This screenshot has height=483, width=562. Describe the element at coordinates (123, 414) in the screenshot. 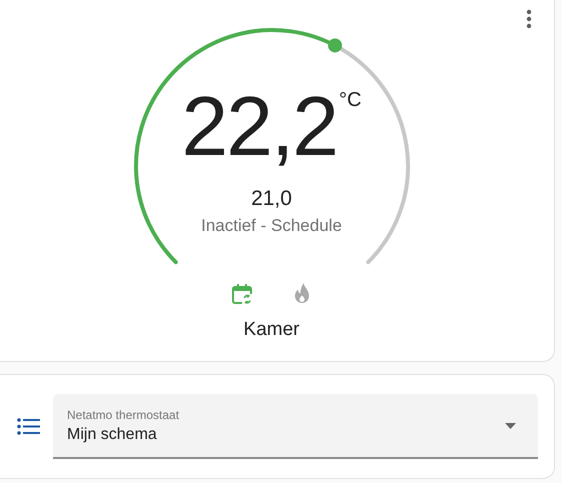

I see `select-label: Netatmo thermostaat` at that location.